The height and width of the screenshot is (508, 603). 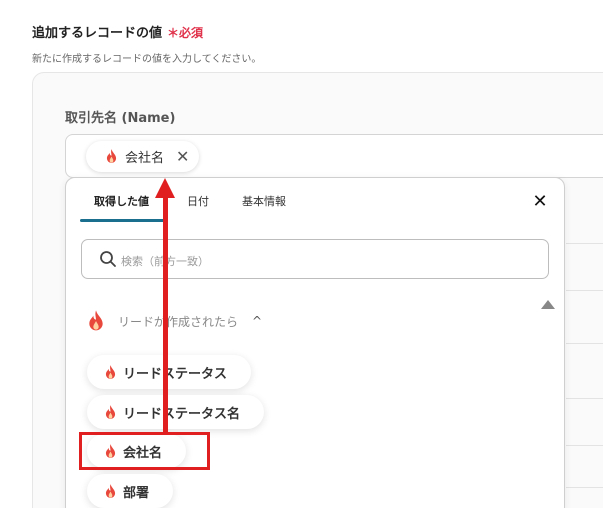 What do you see at coordinates (97, 33) in the screenshot?
I see `section-title: 追加するレコードの値` at bounding box center [97, 33].